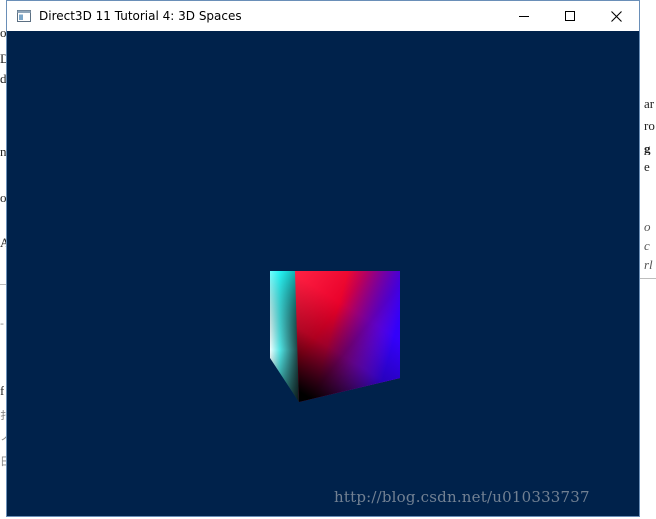 The height and width of the screenshot is (519, 656). Describe the element at coordinates (648, 278) in the screenshot. I see `bg-divider` at that location.